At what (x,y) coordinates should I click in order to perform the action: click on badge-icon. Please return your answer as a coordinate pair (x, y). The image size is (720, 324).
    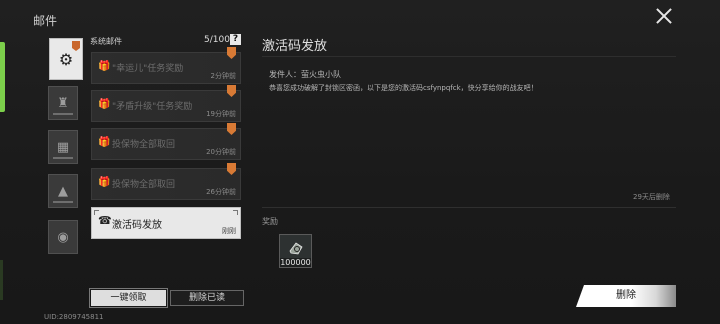
    Looking at the image, I should click on (76, 46).